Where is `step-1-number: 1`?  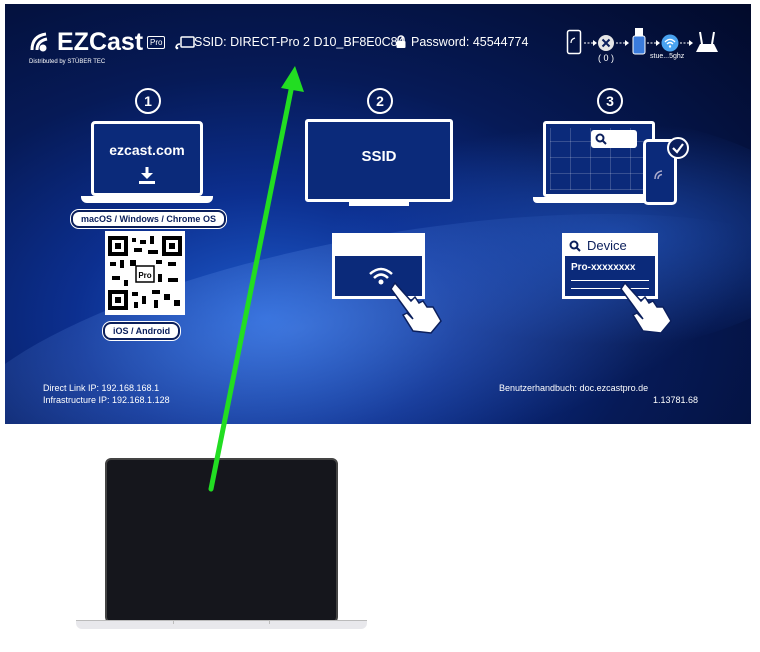 step-1-number: 1 is located at coordinates (148, 101).